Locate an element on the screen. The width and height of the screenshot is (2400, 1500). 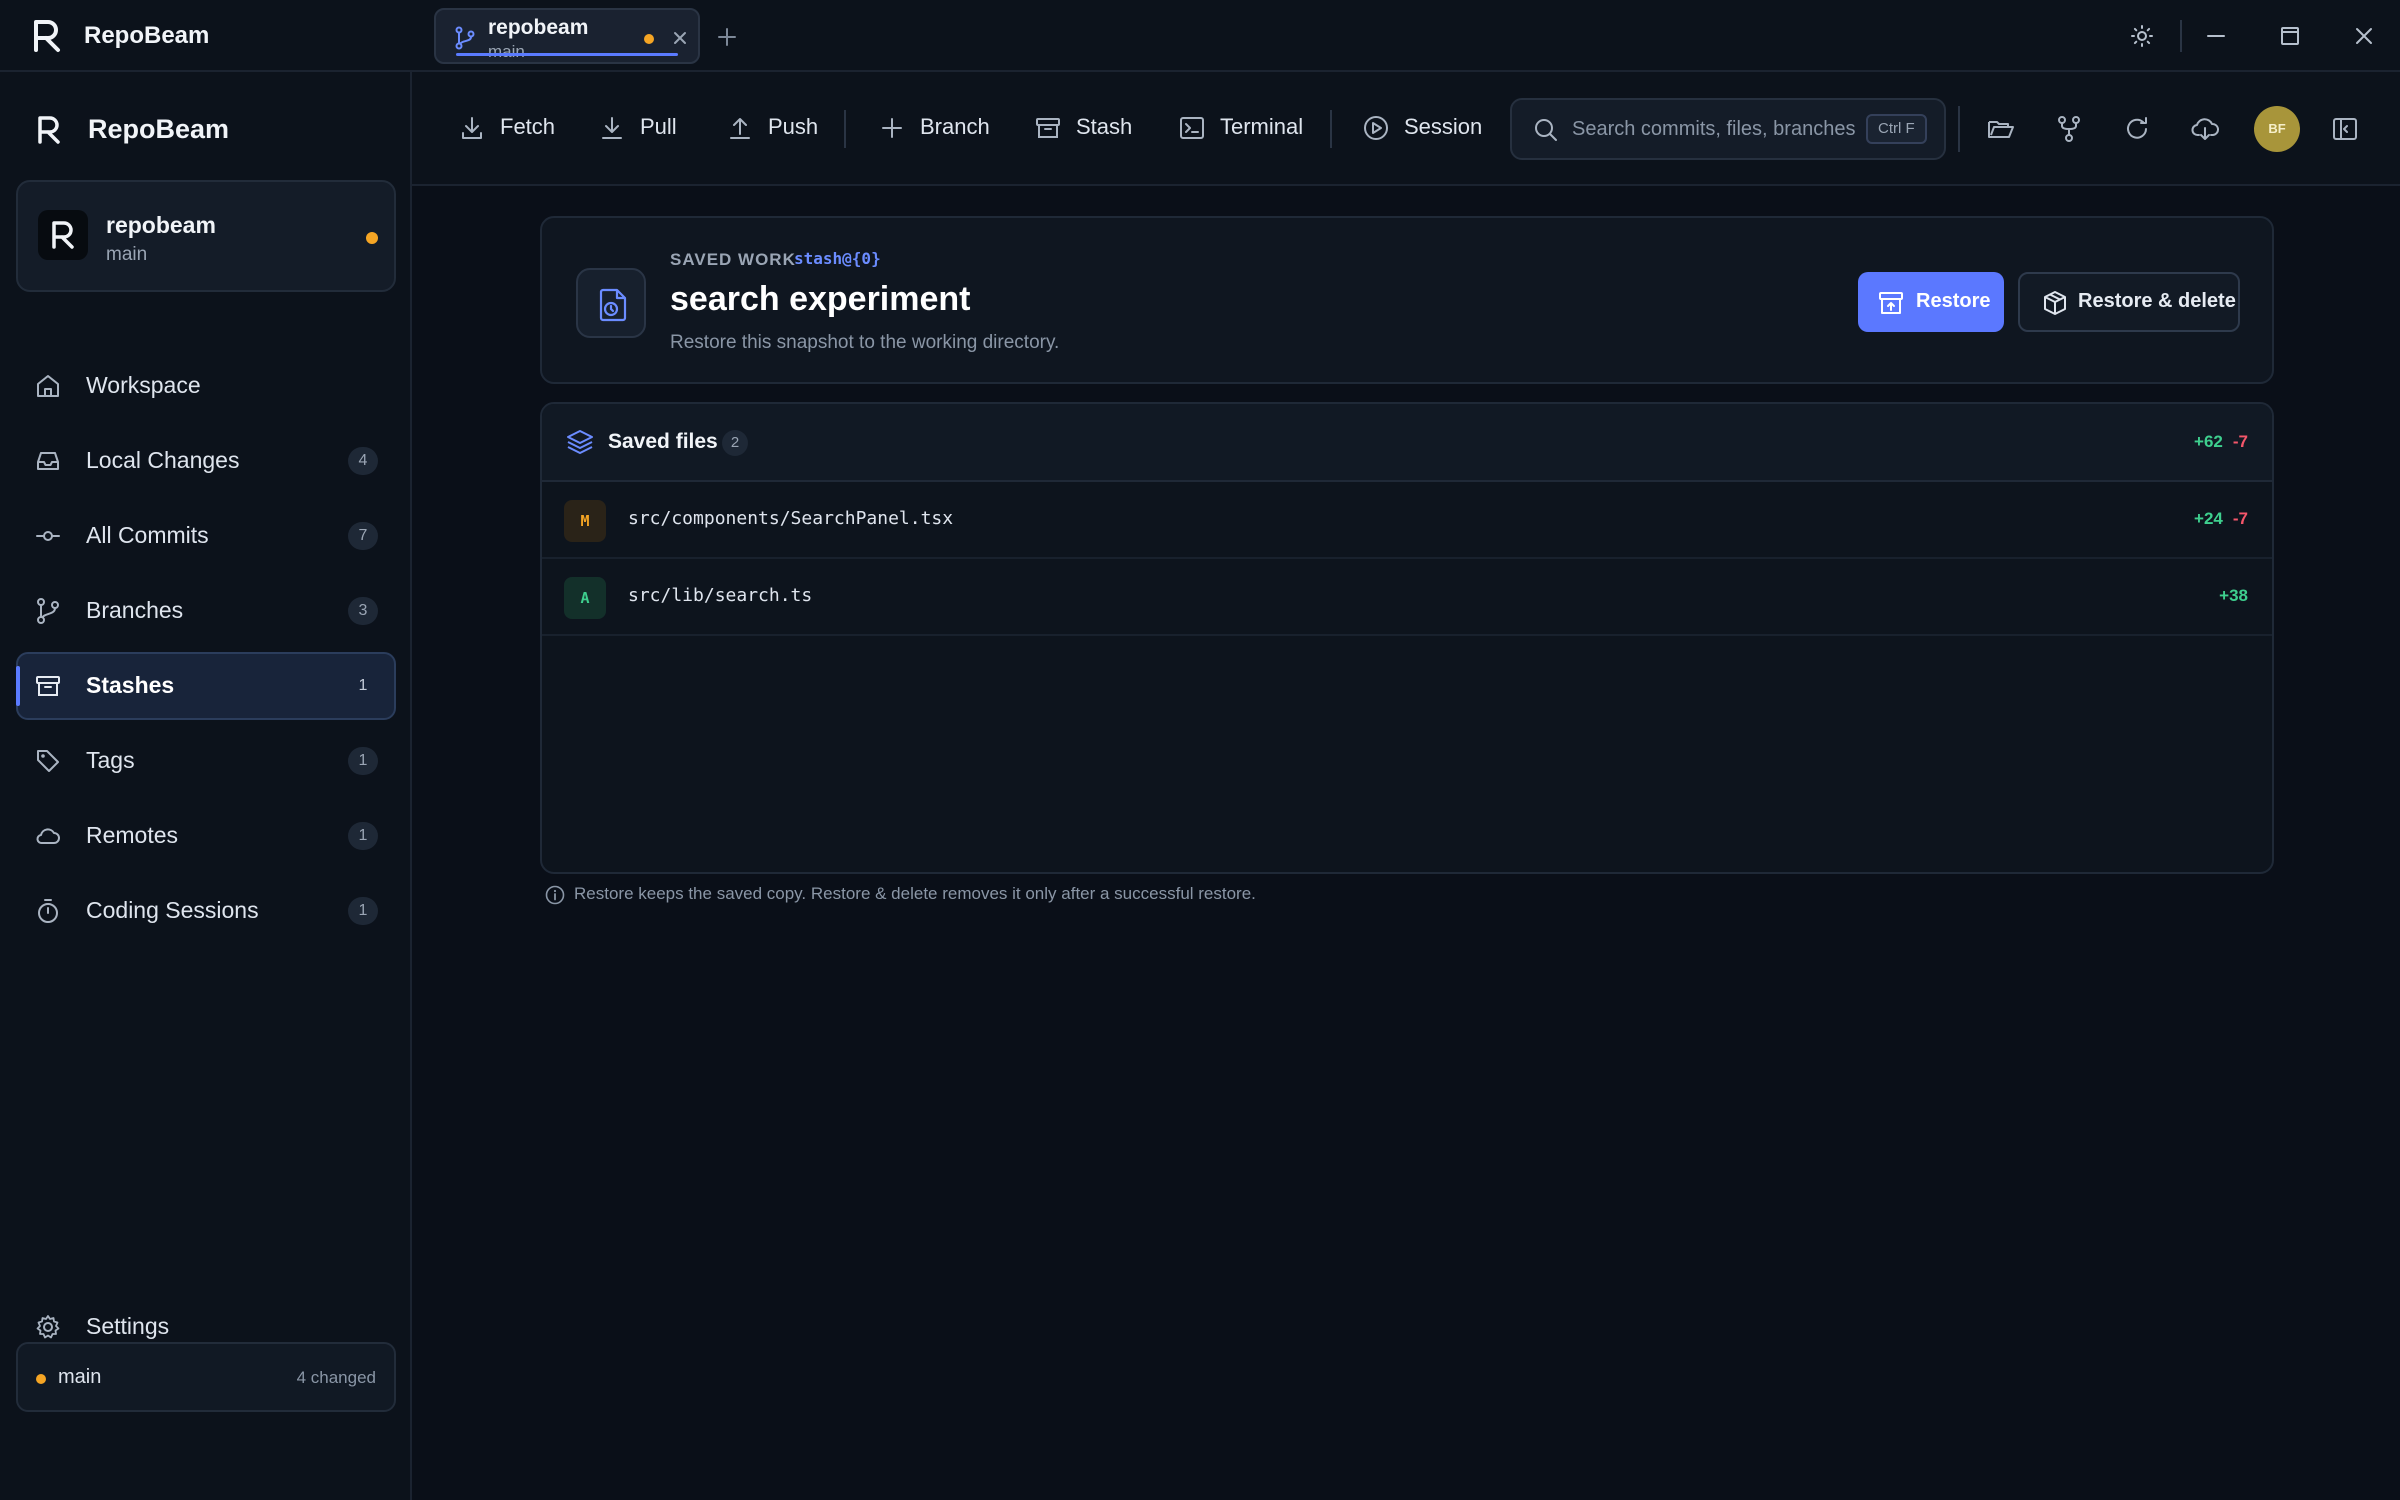
repo-switcher: repobeam main is located at coordinates (206, 236).